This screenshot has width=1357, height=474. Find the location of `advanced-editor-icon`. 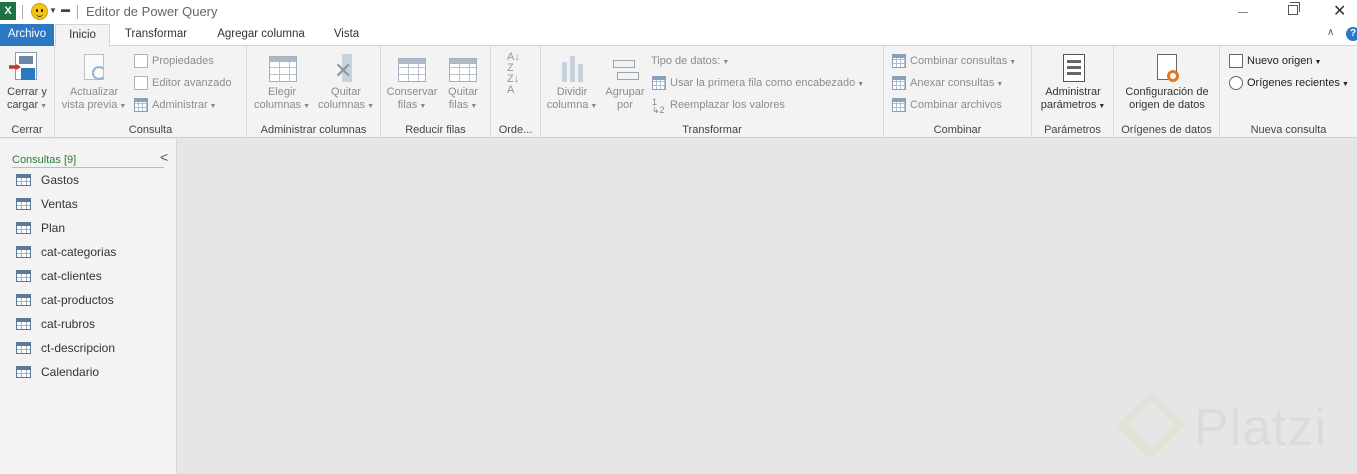

advanced-editor-icon is located at coordinates (141, 83).